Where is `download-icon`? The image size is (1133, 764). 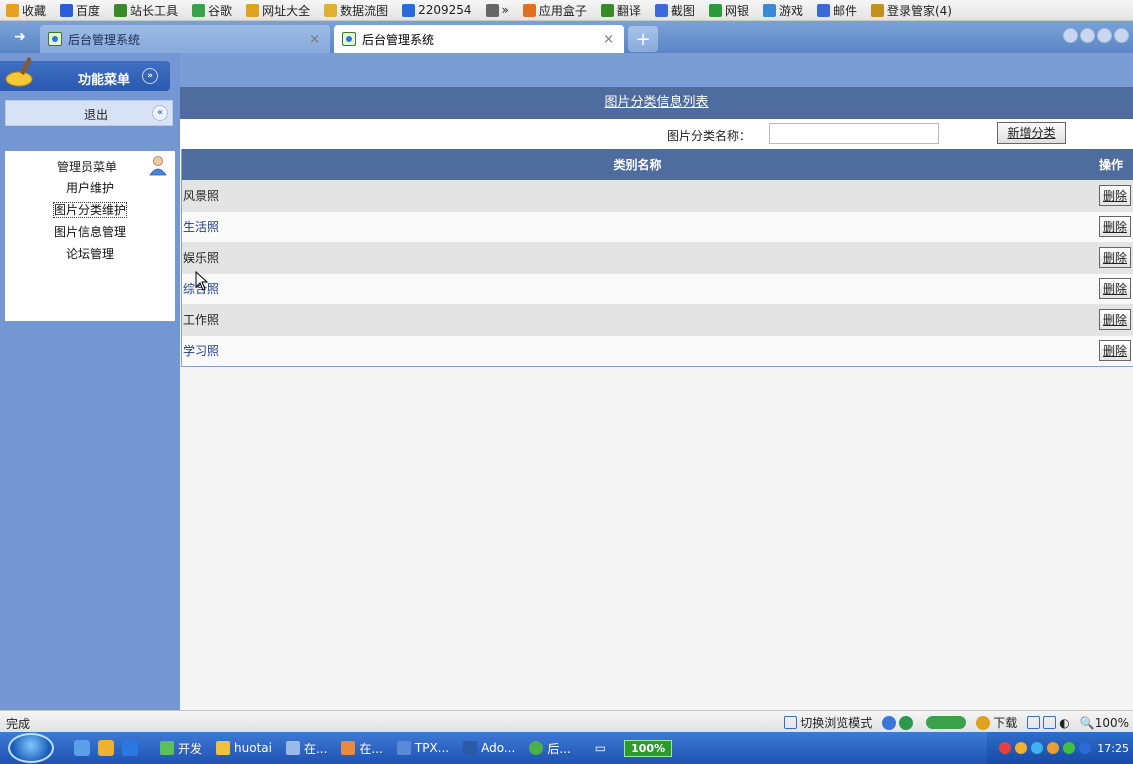
download-icon is located at coordinates (983, 722).